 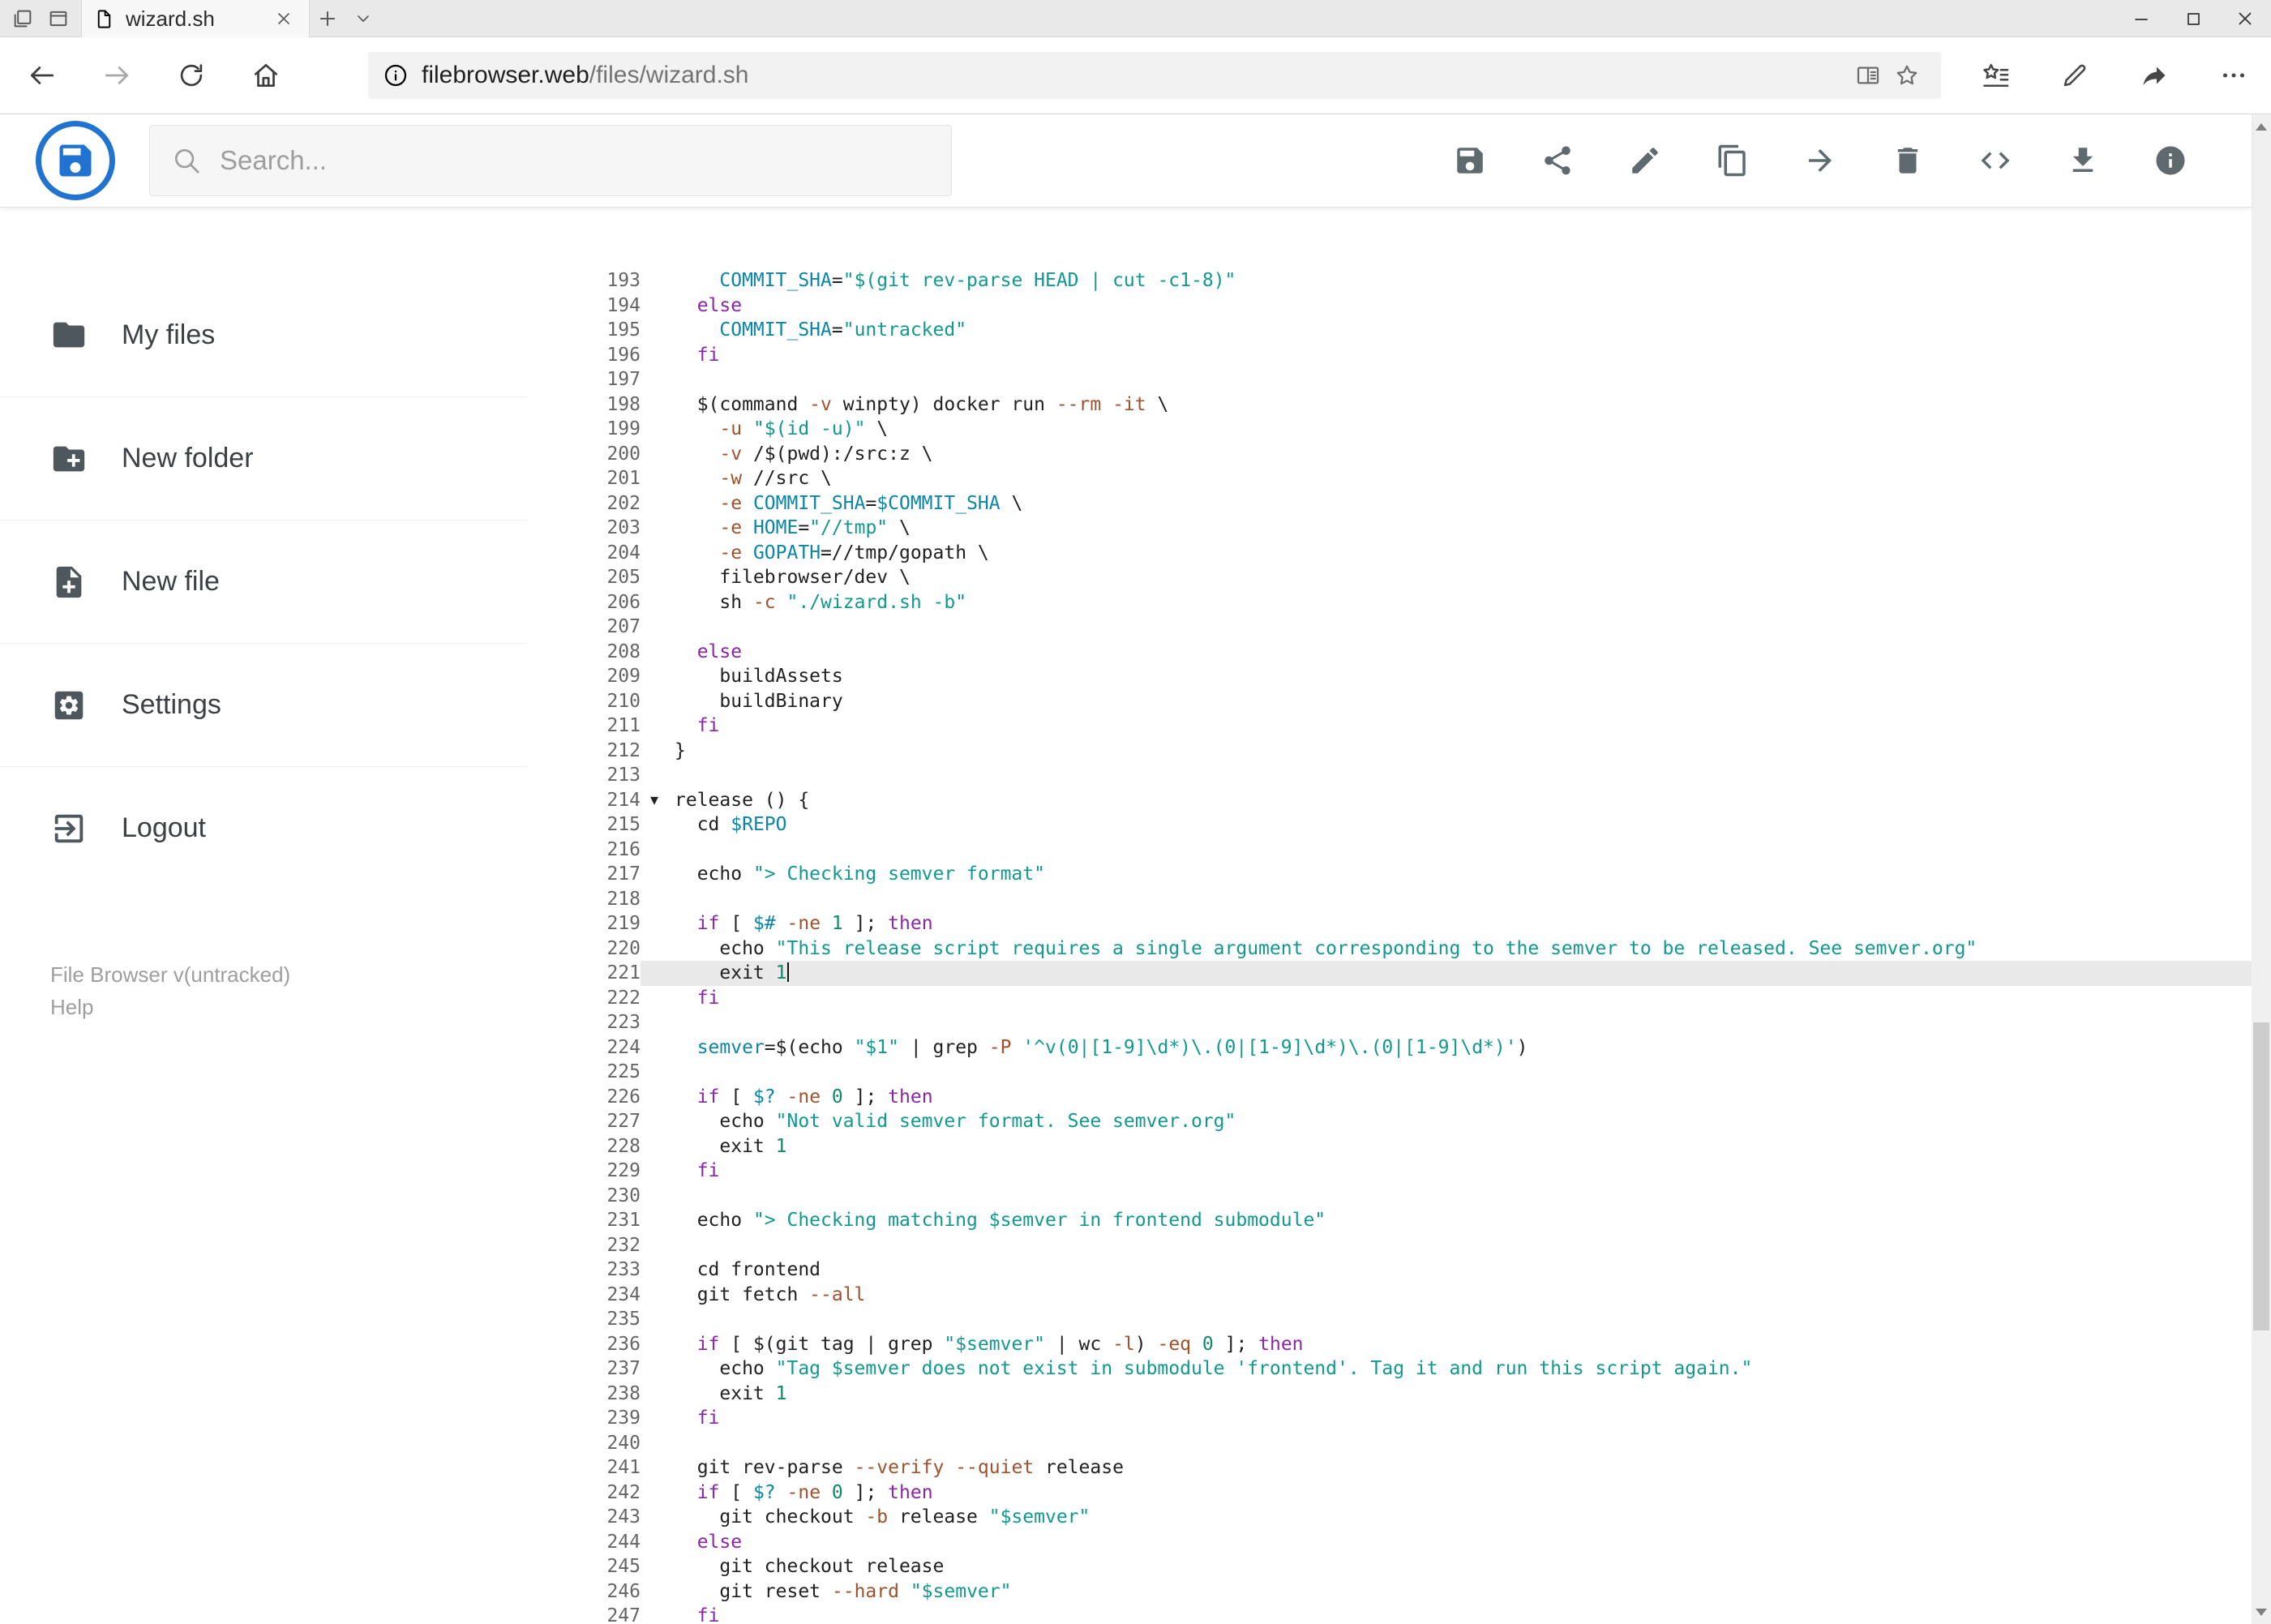 What do you see at coordinates (1389, 900) in the screenshot?
I see `code-line-218: 218` at bounding box center [1389, 900].